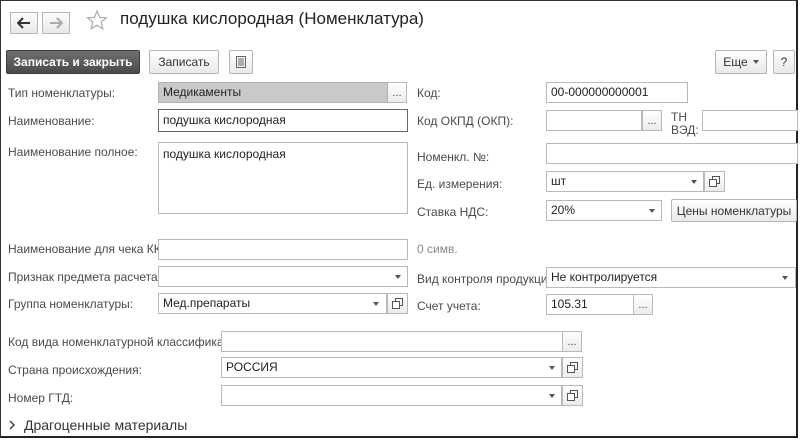 The width and height of the screenshot is (800, 440). Describe the element at coordinates (694, 181) in the screenshot. I see `unit-dropdown-icon` at that location.